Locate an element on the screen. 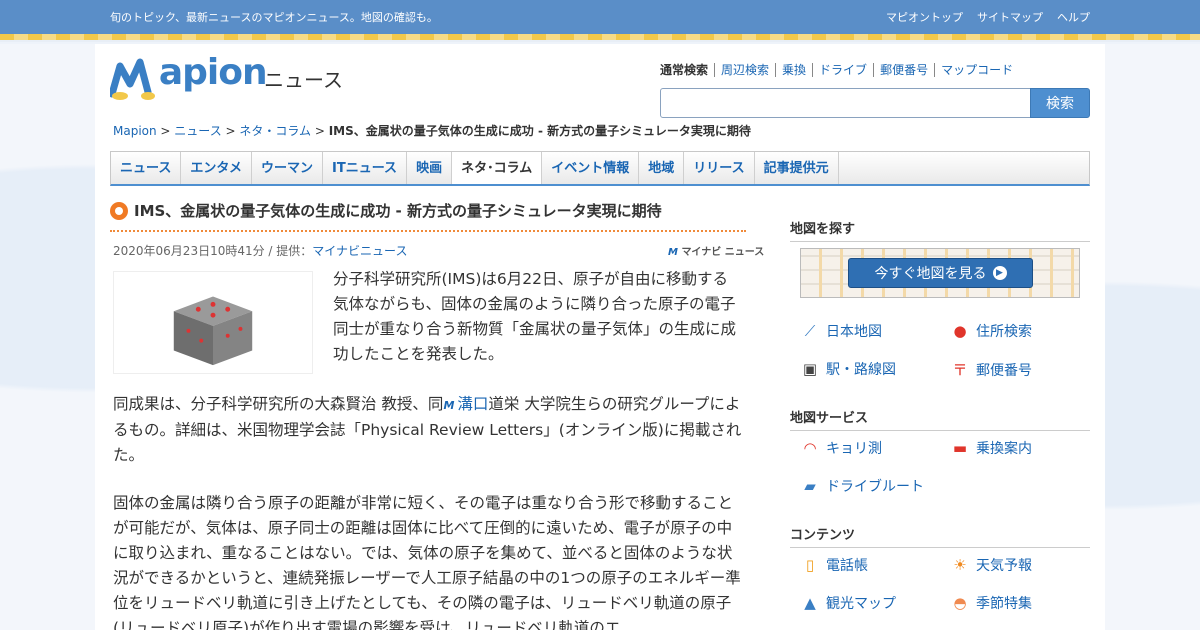 The height and width of the screenshot is (630, 1200). sidebar-link-japan-map: ⟋ 日本地図 is located at coordinates (841, 331).